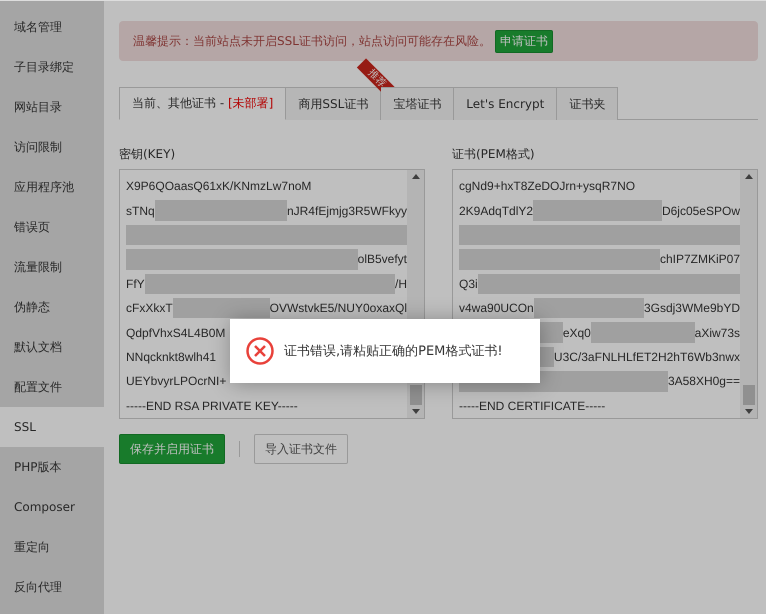 The height and width of the screenshot is (614, 766). I want to click on sidebar-item: PHP版本, so click(52, 467).